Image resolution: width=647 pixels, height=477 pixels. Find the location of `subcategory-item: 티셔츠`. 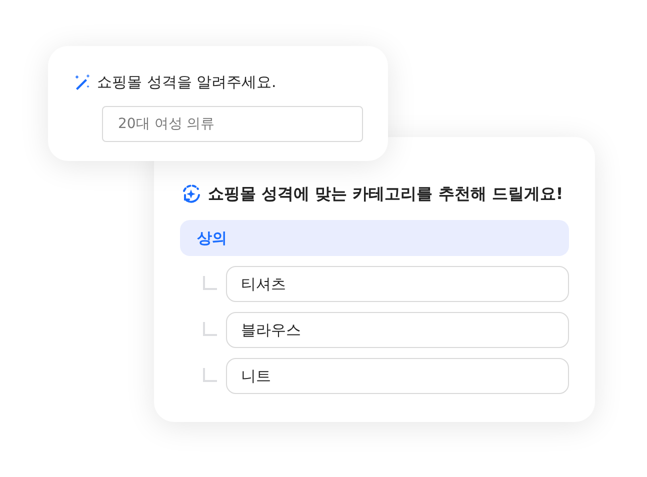

subcategory-item: 티셔츠 is located at coordinates (397, 284).